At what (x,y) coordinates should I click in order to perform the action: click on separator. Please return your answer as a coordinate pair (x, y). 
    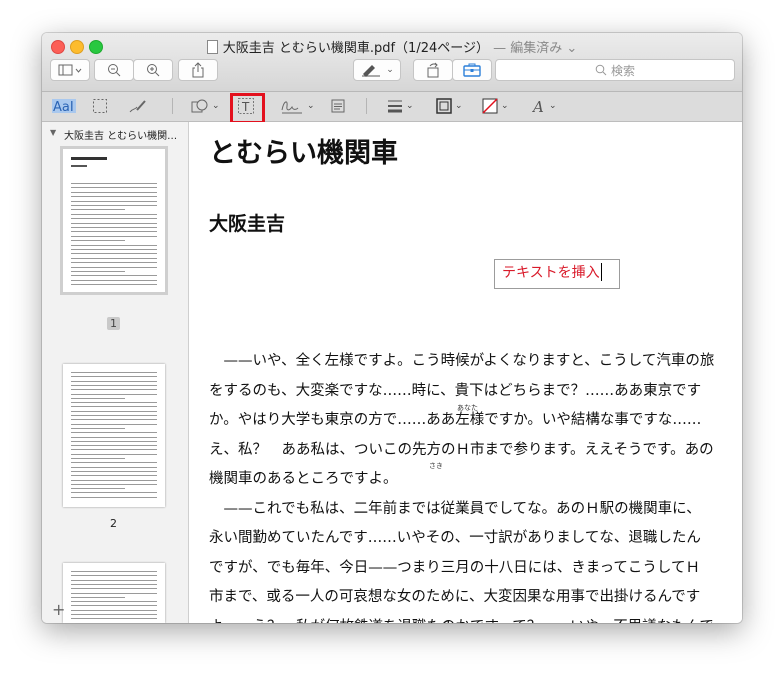
    Looking at the image, I should click on (366, 106).